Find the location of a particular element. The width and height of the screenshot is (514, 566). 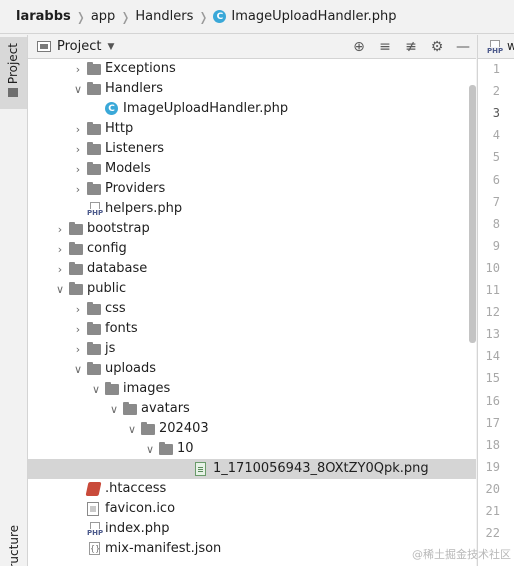

tree-row: C ImageUploadHandler.php is located at coordinates (252, 109).